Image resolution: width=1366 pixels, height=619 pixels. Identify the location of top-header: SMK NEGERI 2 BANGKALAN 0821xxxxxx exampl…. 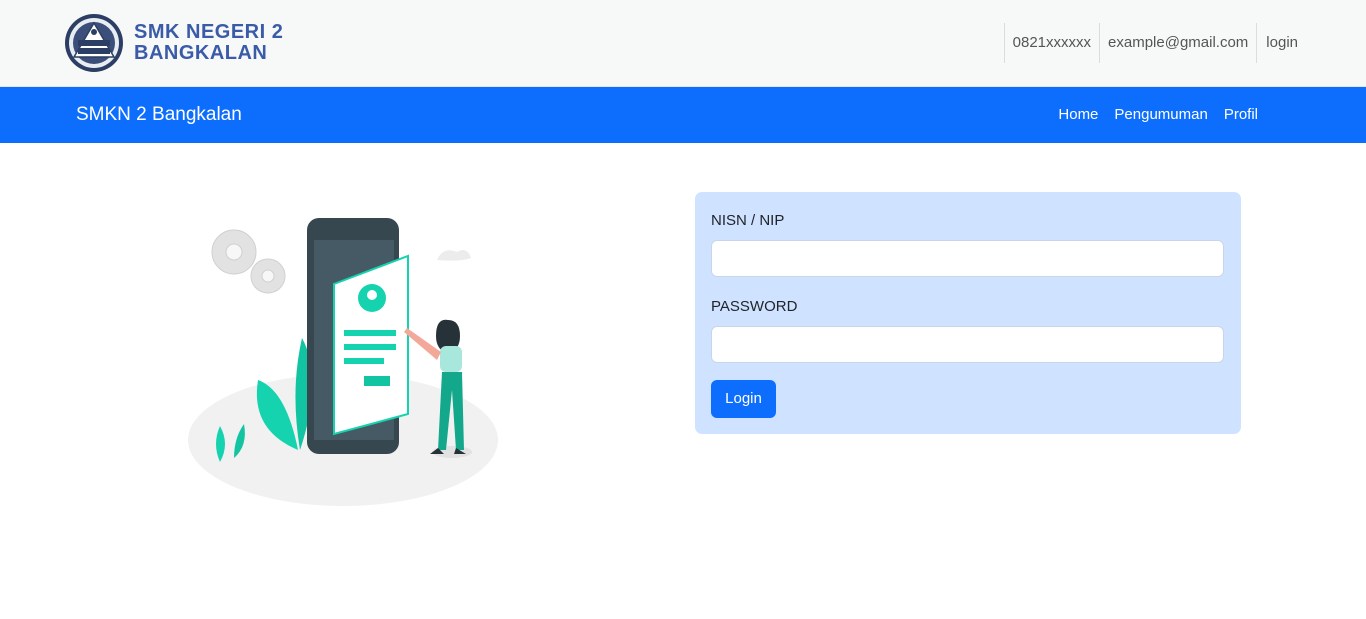
(683, 43).